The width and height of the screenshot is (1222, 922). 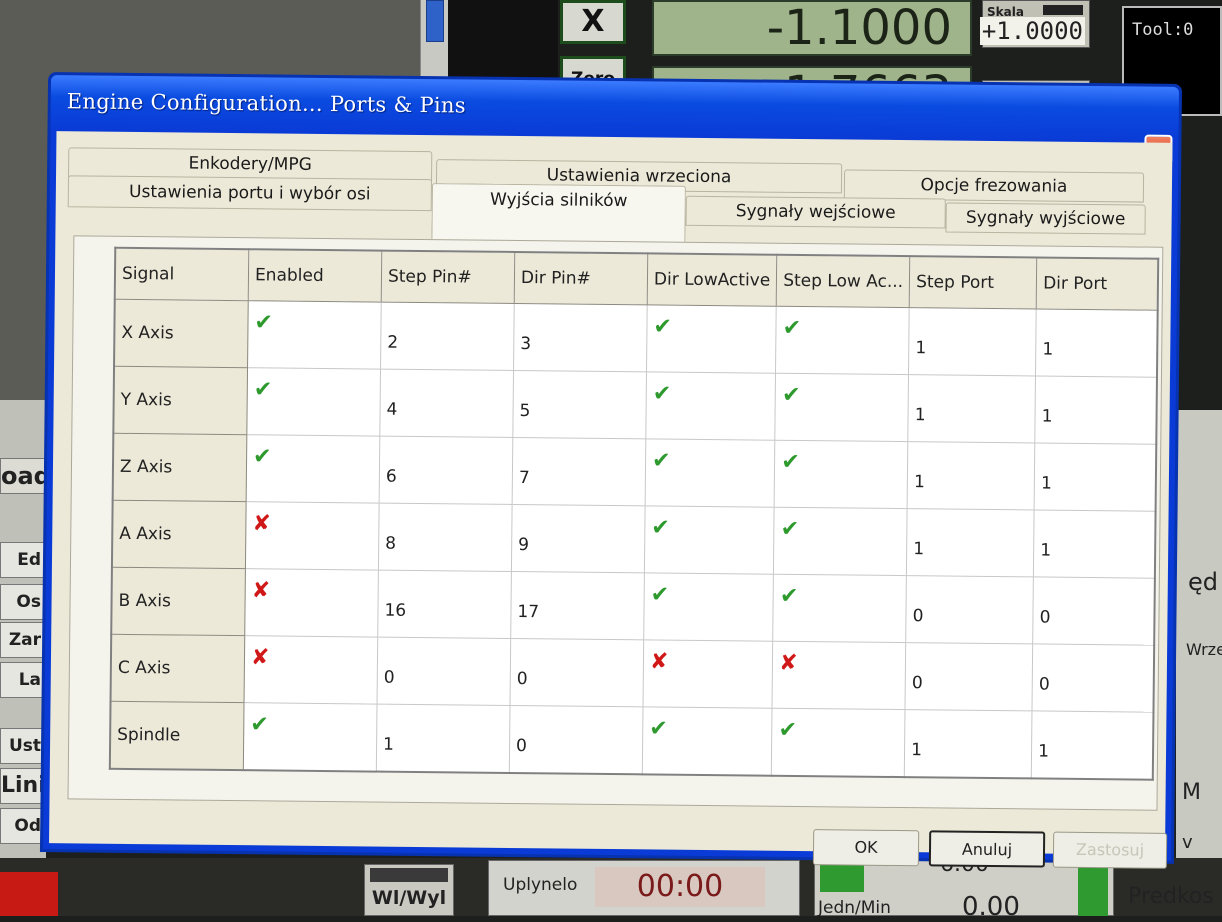 What do you see at coordinates (446, 470) in the screenshot?
I see `cell-step-pin: 6` at bounding box center [446, 470].